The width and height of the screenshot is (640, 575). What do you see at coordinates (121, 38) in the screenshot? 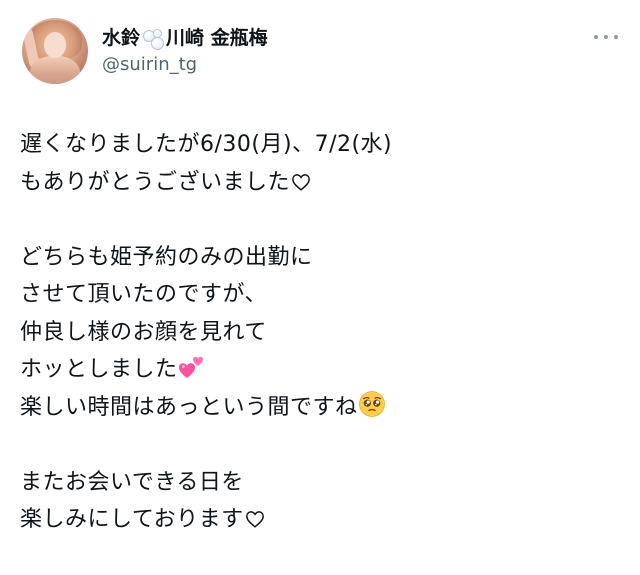
I see `display-name-part1: 水鈴` at bounding box center [121, 38].